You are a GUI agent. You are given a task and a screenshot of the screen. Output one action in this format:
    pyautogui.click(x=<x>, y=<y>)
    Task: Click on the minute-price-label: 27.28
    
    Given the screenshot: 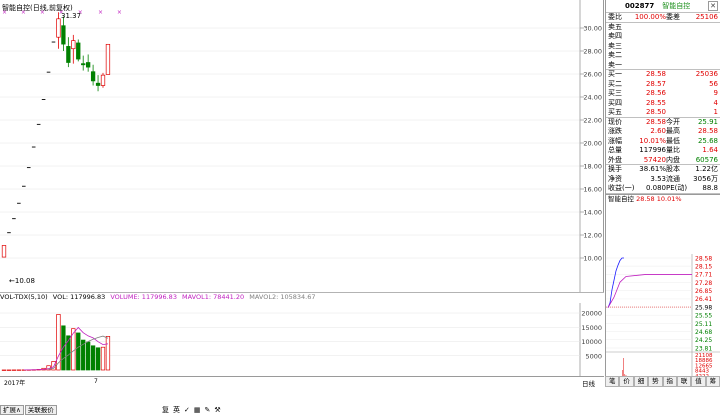 What is the action you would take?
    pyautogui.click(x=703, y=283)
    